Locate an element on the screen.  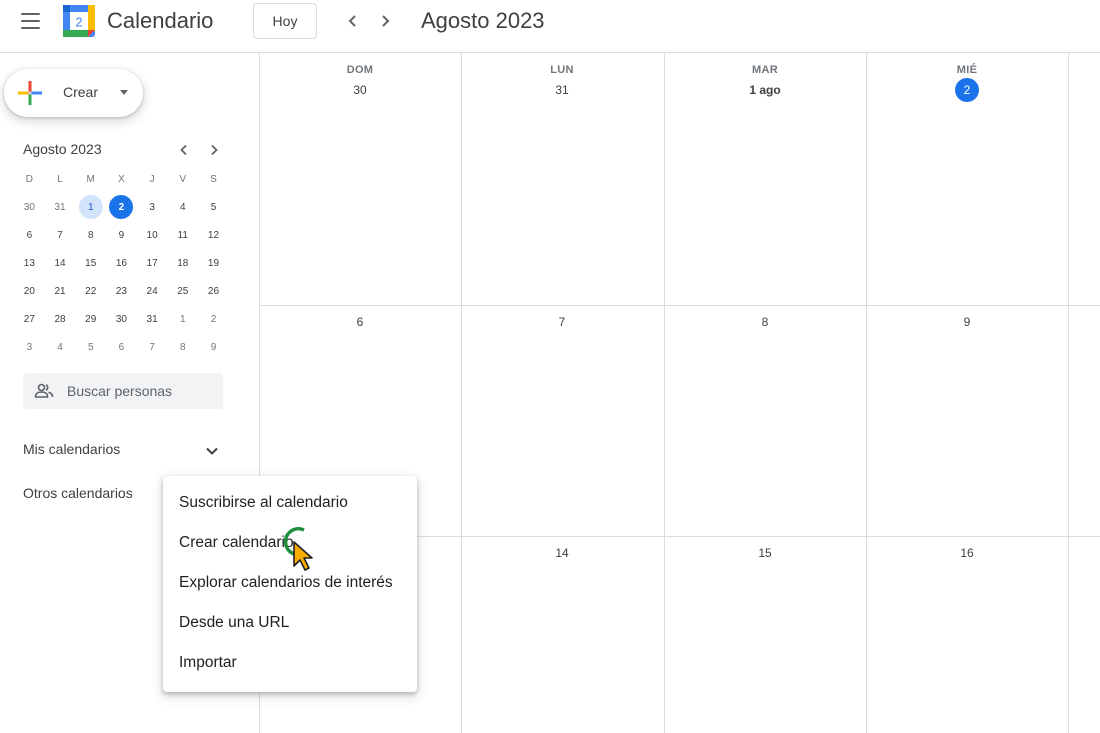
mini-weekday: J is located at coordinates (152, 179).